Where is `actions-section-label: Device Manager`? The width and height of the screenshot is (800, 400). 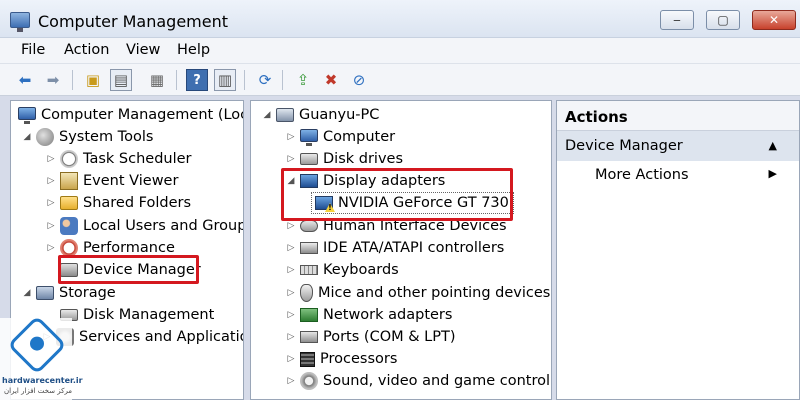 actions-section-label: Device Manager is located at coordinates (624, 146).